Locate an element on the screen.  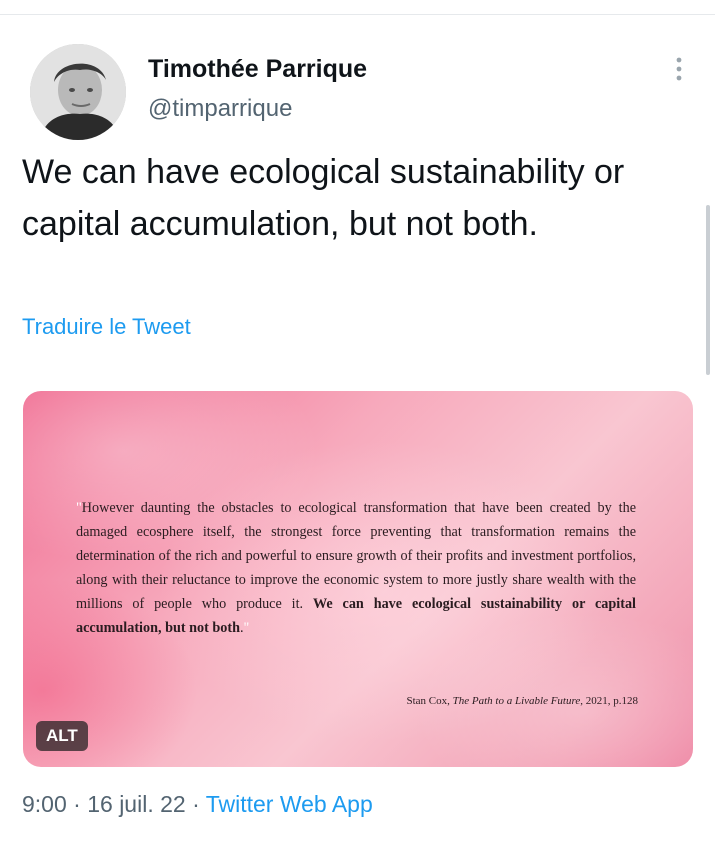
tweet-date: 16 juil. 22 is located at coordinates (136, 804).